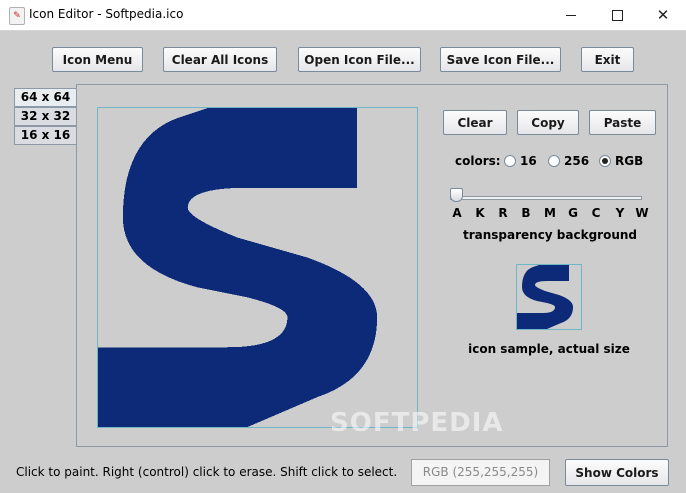 The width and height of the screenshot is (686, 493). I want to click on icon-sample-preview, so click(549, 297).